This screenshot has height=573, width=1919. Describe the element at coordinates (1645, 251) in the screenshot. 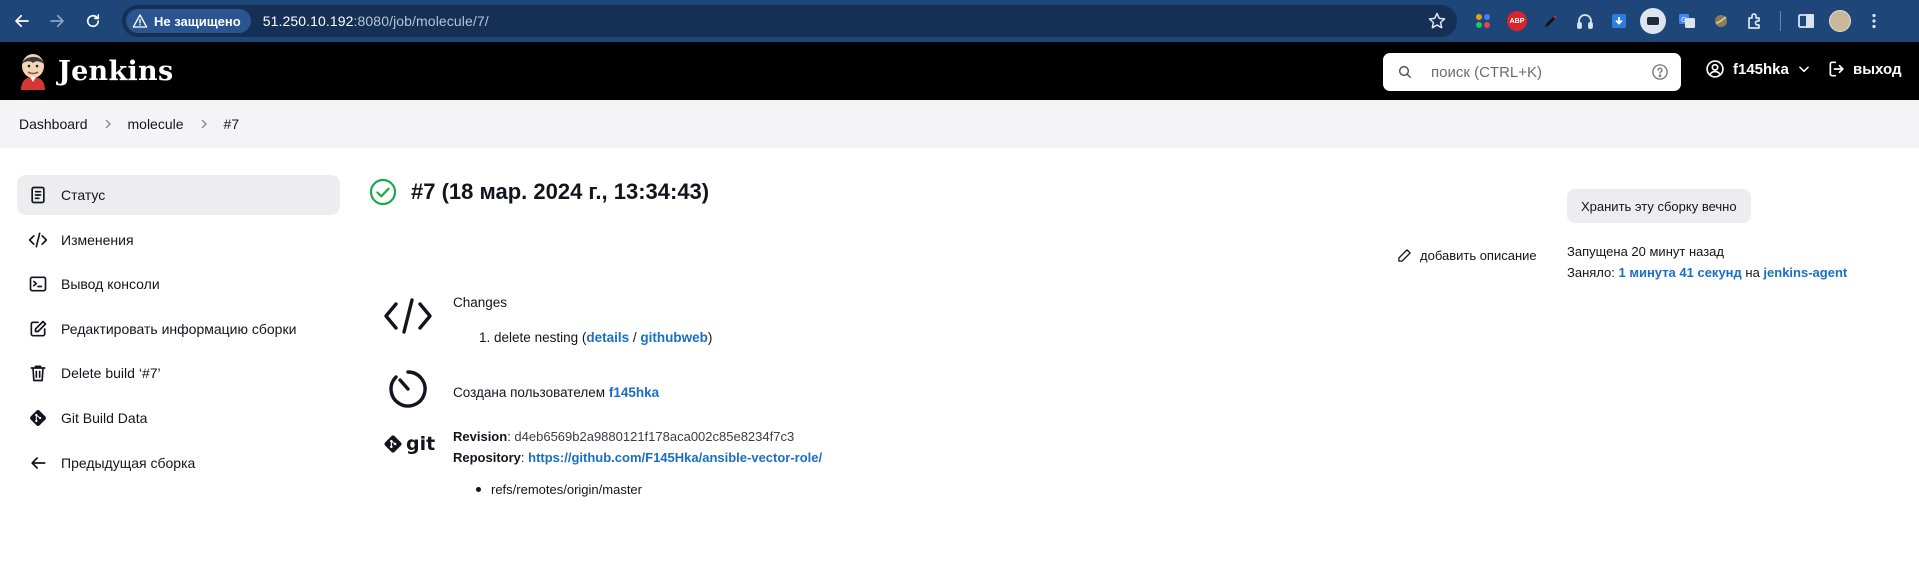

I see `started-text: Запущена 20 минут назад` at that location.